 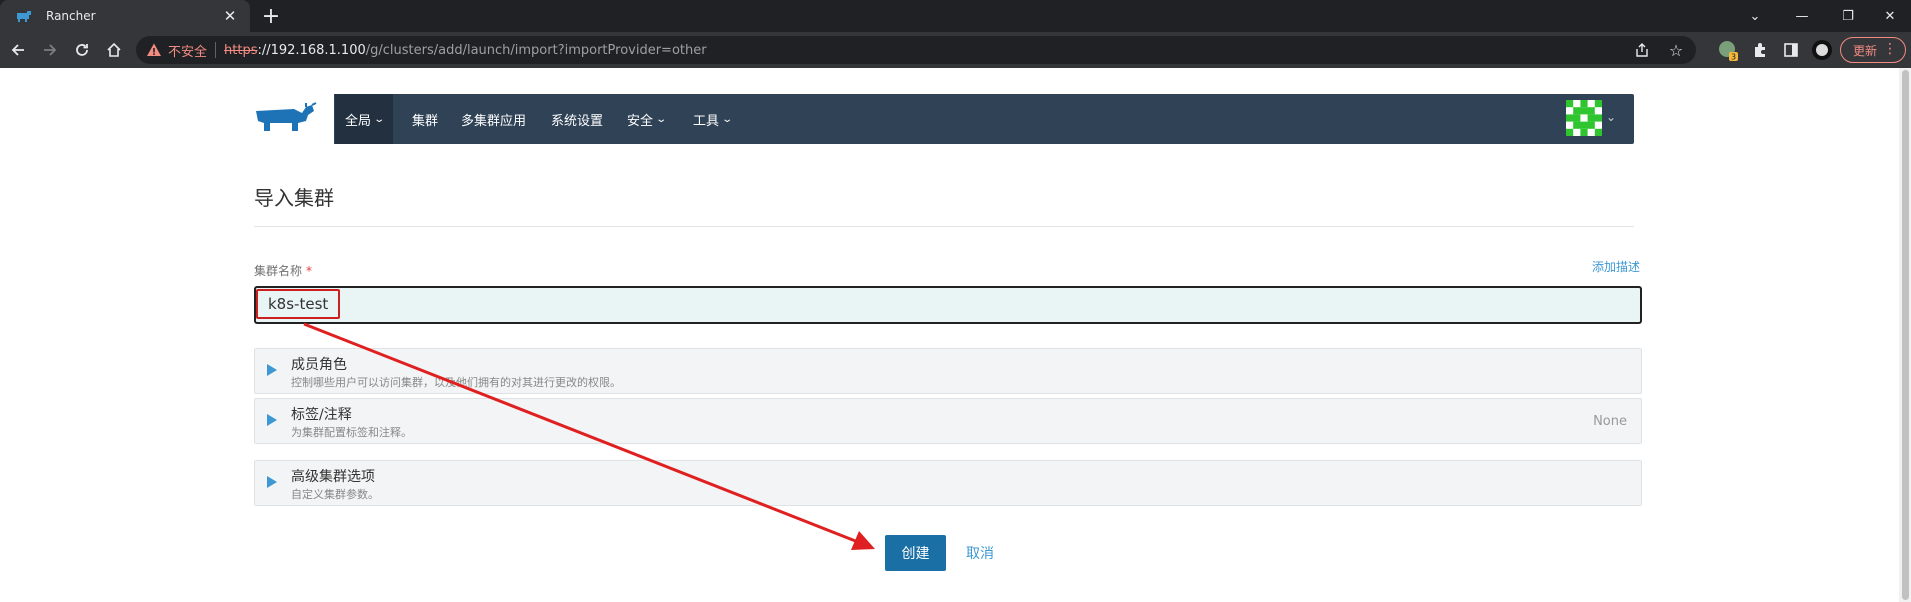 I want to click on browser-tab: Rancher ✕, so click(x=125, y=16).